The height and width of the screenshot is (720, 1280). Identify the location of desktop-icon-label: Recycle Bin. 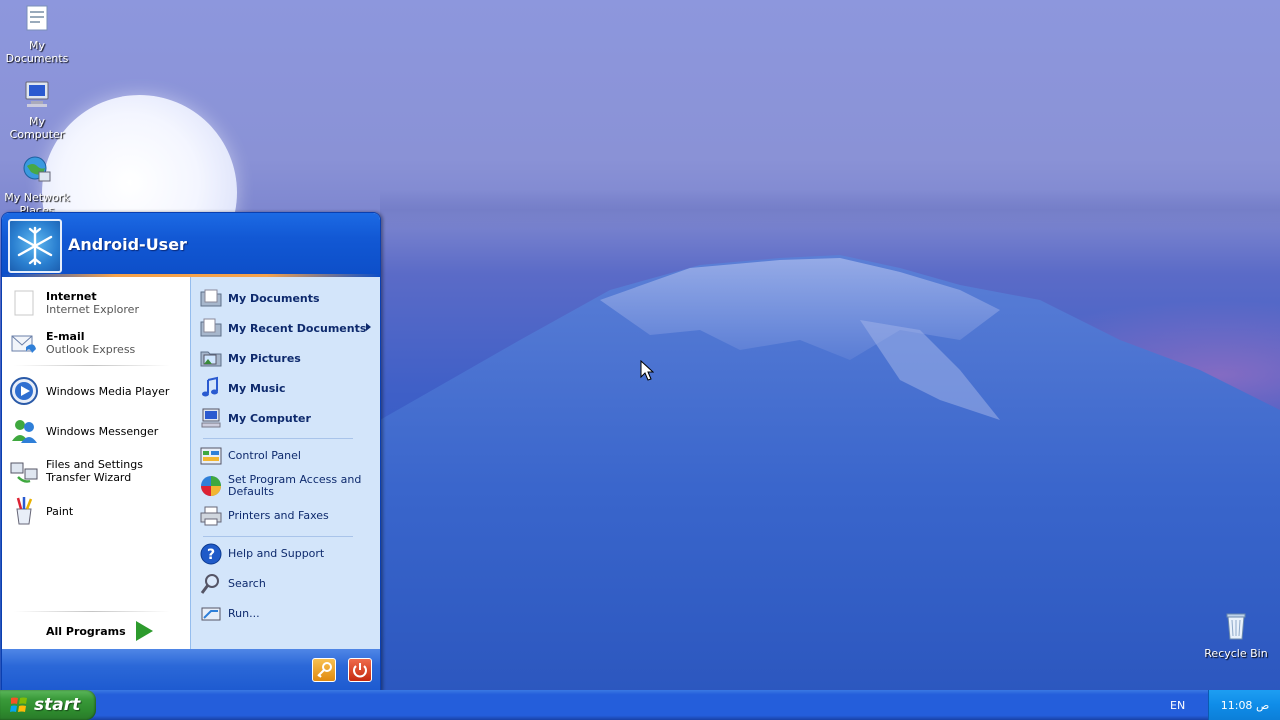
(1236, 653).